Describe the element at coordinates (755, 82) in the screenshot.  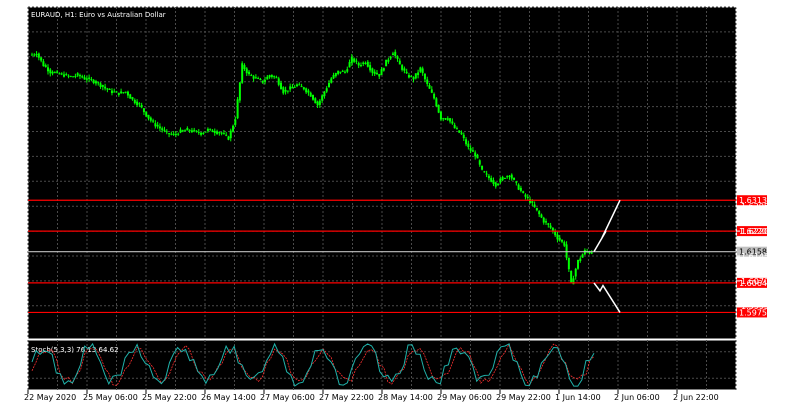
I see `y-tick-label: 1.6670` at that location.